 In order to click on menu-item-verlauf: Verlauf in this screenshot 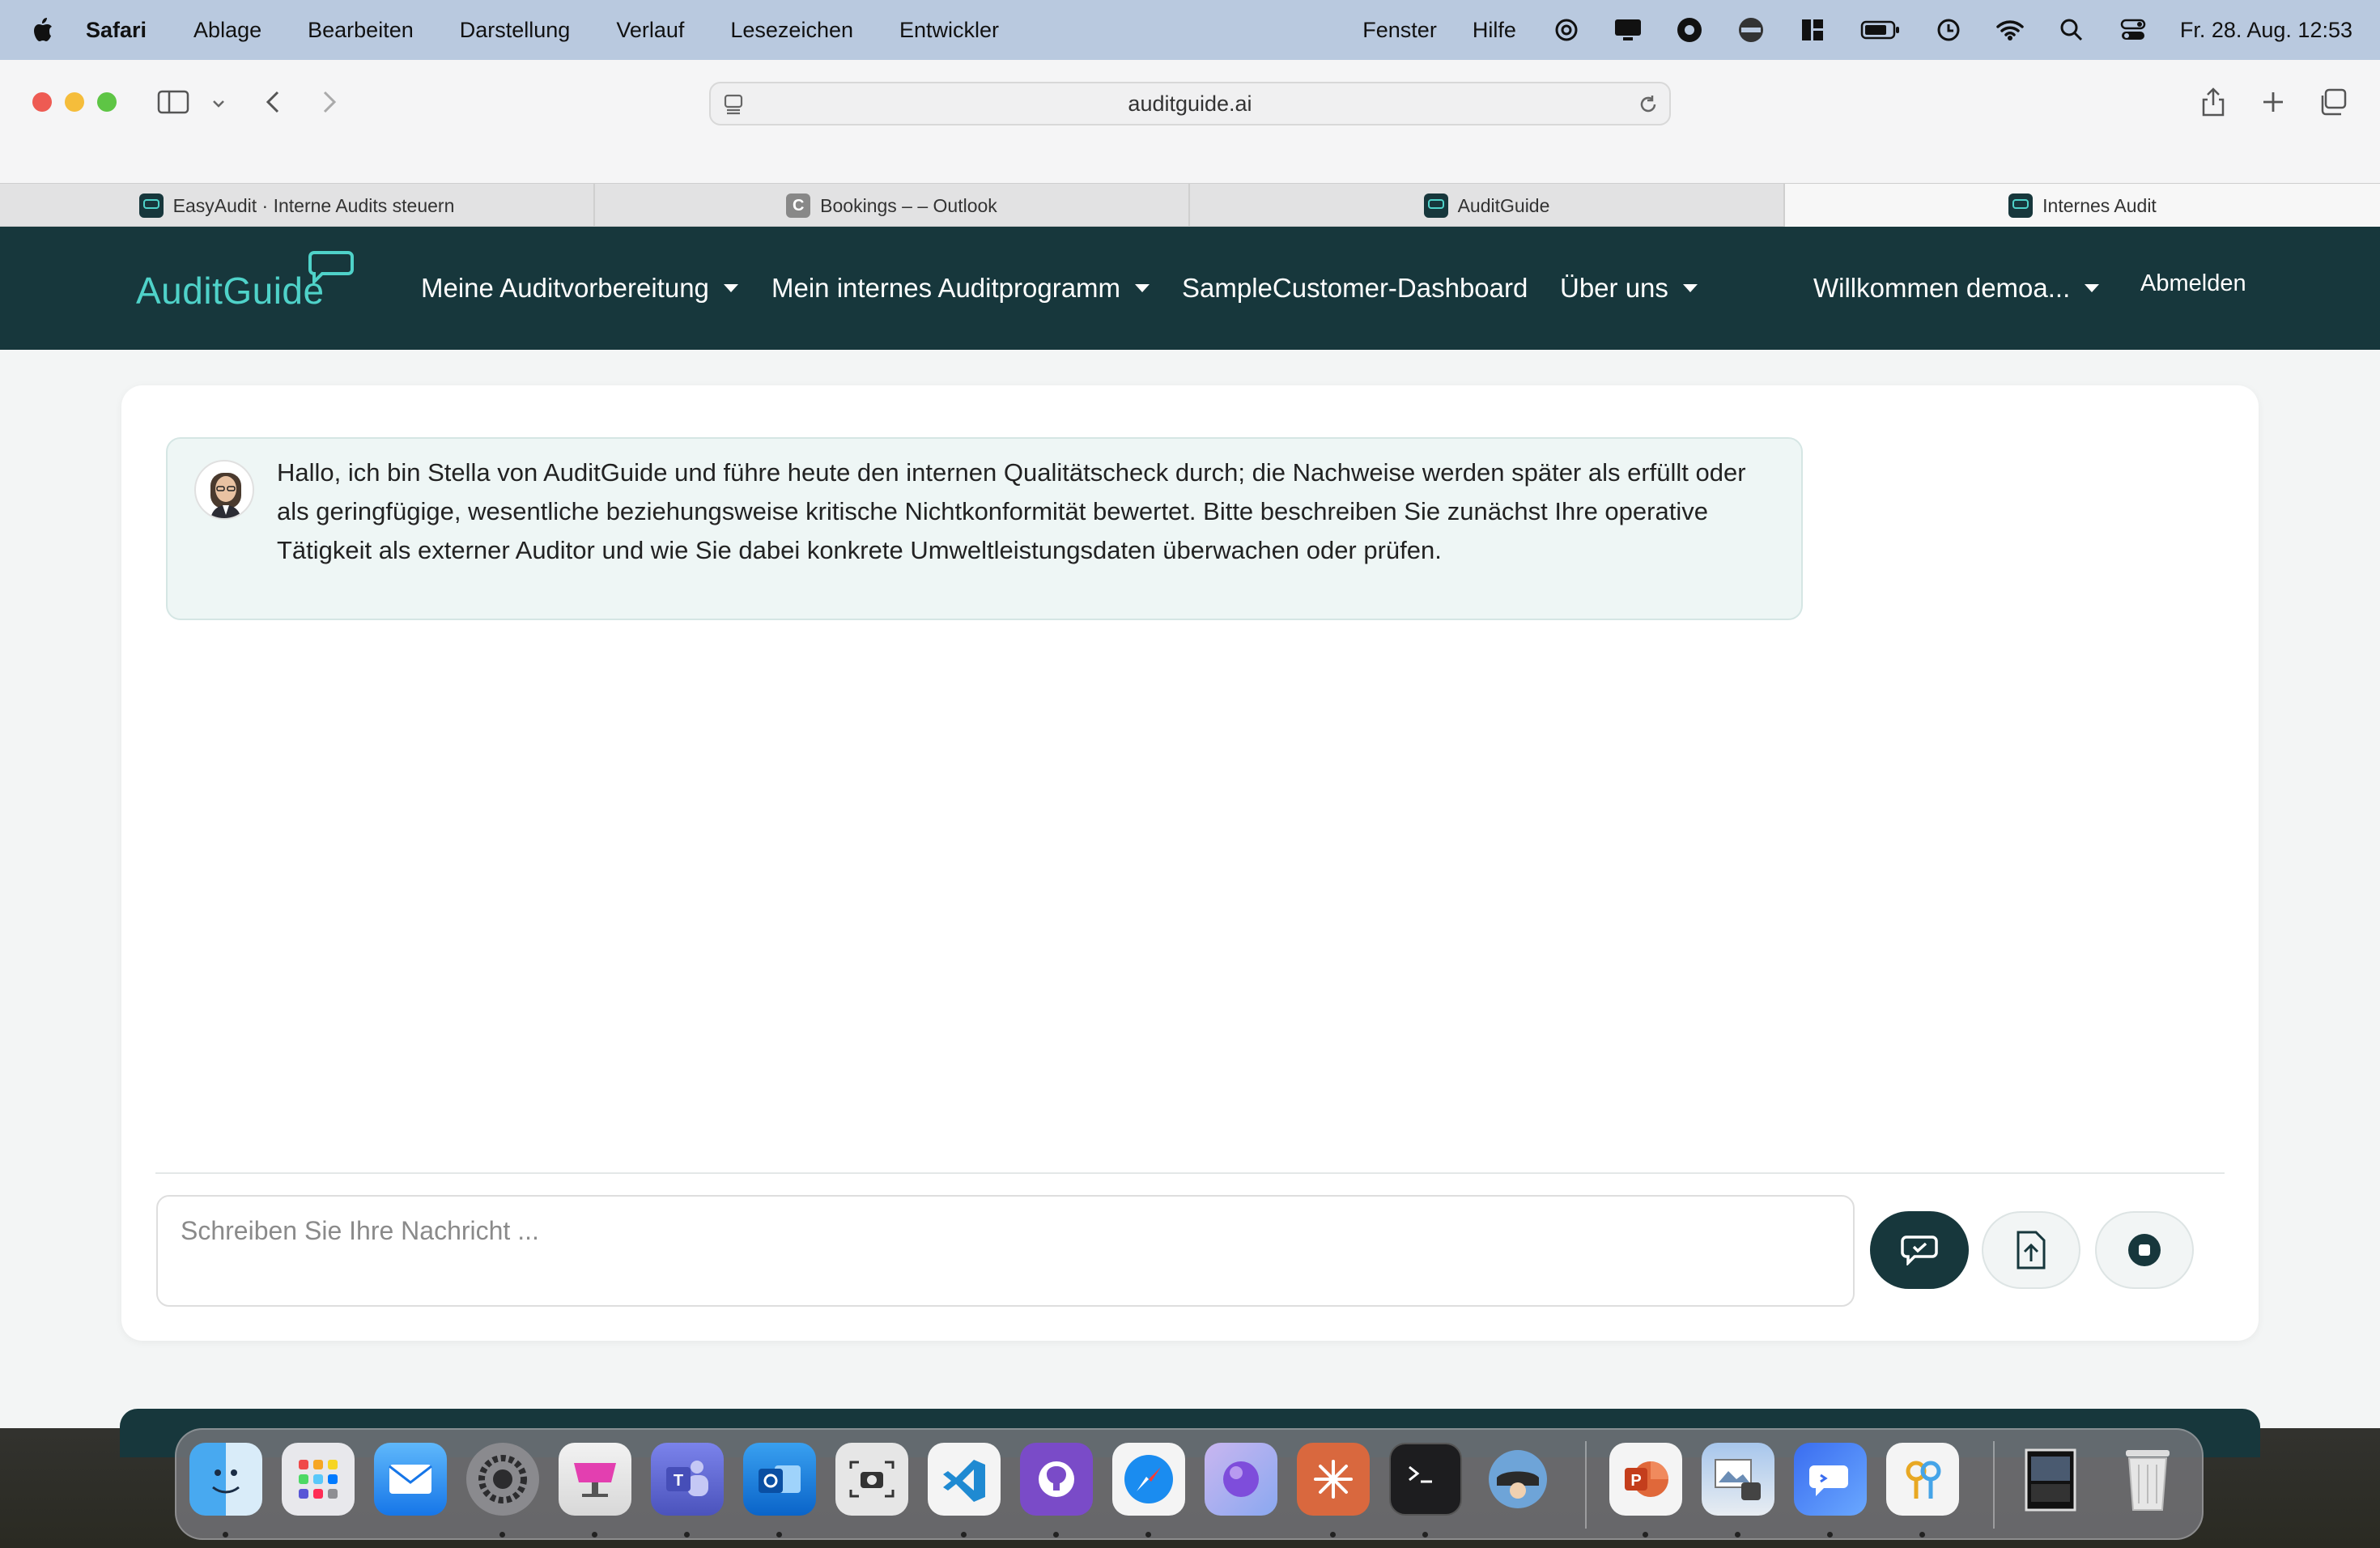, I will do `click(650, 31)`.